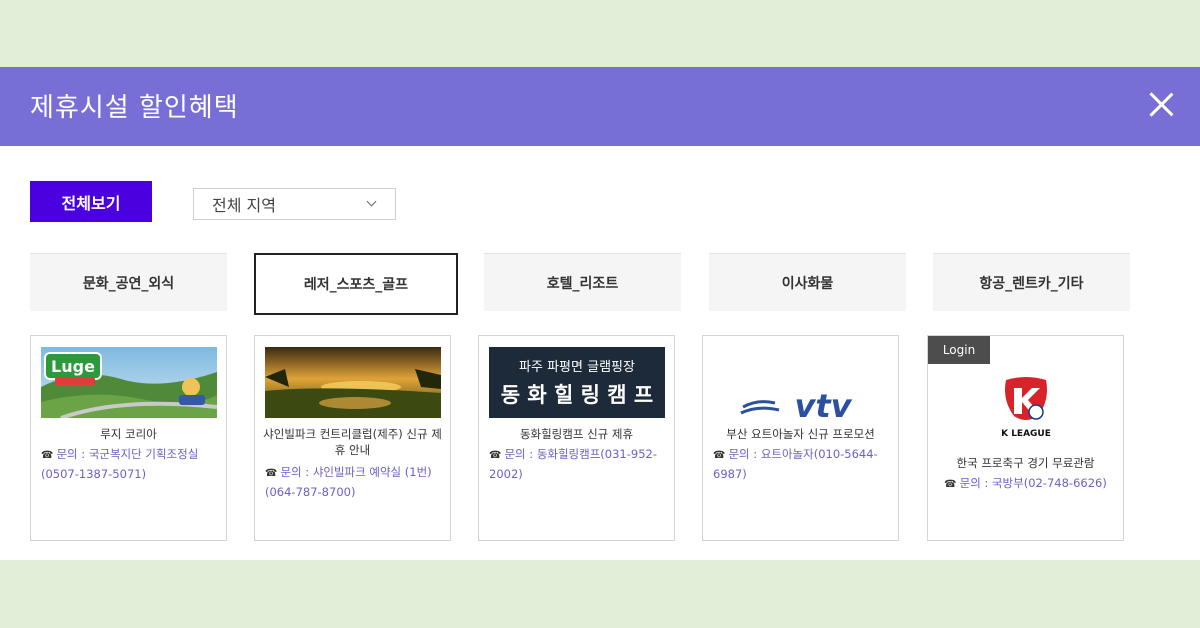 This screenshot has height=628, width=1200. Describe the element at coordinates (582, 282) in the screenshot. I see `tab-hotel-resort: 호텔_리조트` at that location.